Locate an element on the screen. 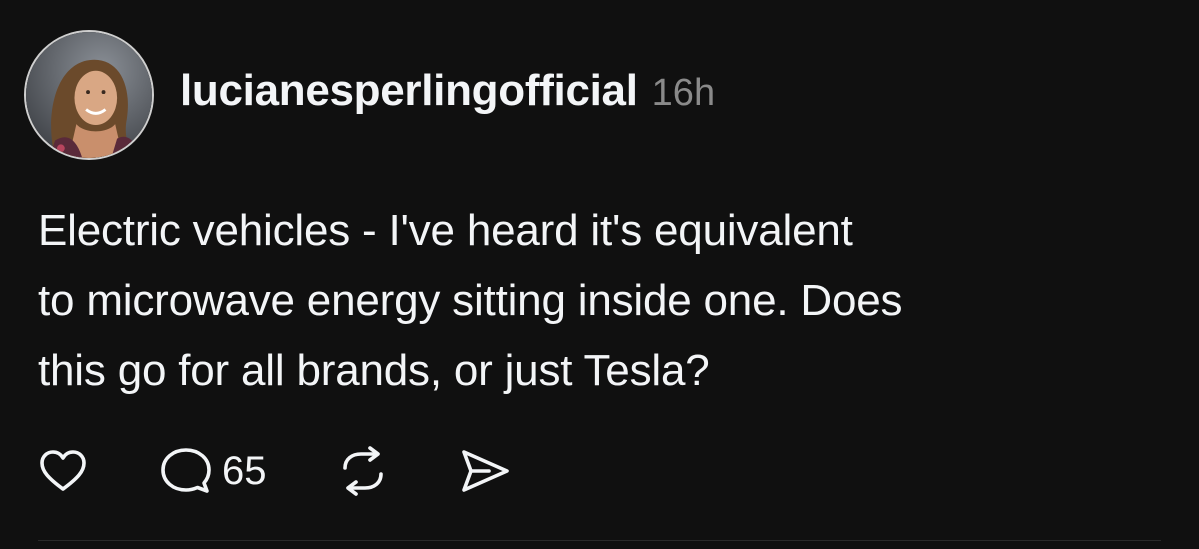 Image resolution: width=1199 pixels, height=549 pixels. username-link: lucianesperlingofficial is located at coordinates (409, 91).